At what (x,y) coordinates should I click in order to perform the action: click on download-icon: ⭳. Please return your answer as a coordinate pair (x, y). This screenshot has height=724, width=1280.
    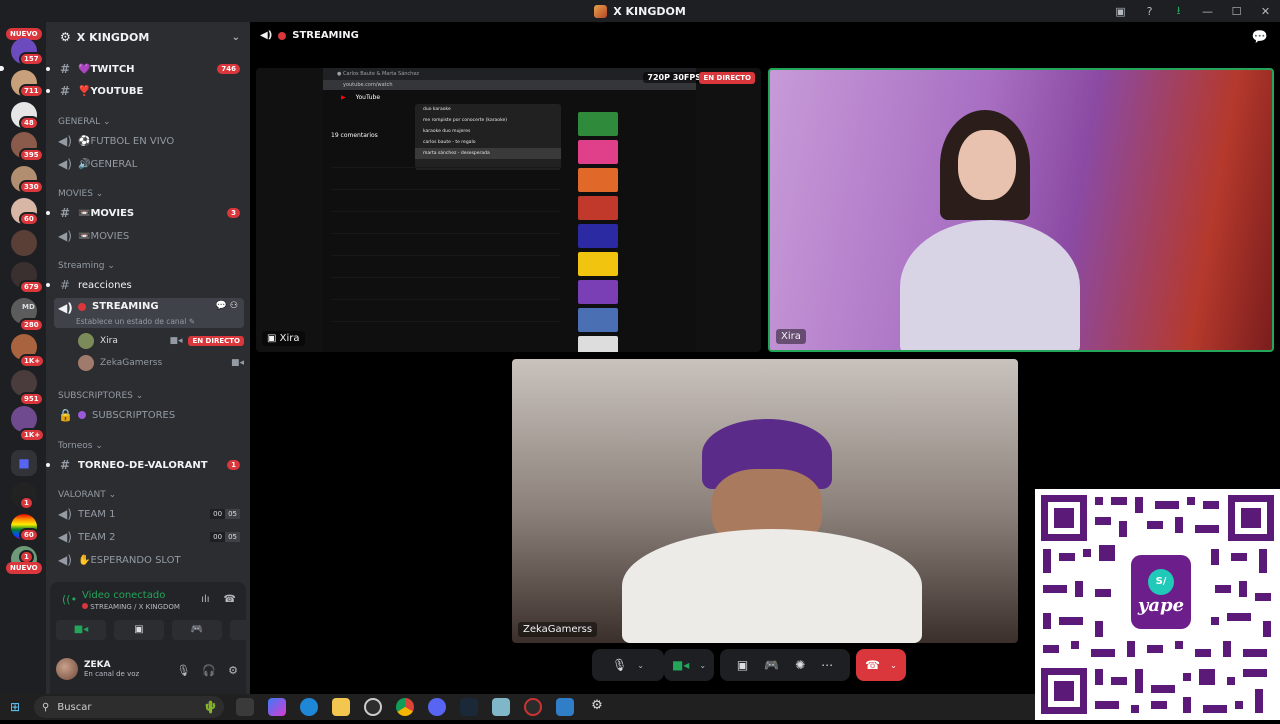
    Looking at the image, I should click on (1178, 11).